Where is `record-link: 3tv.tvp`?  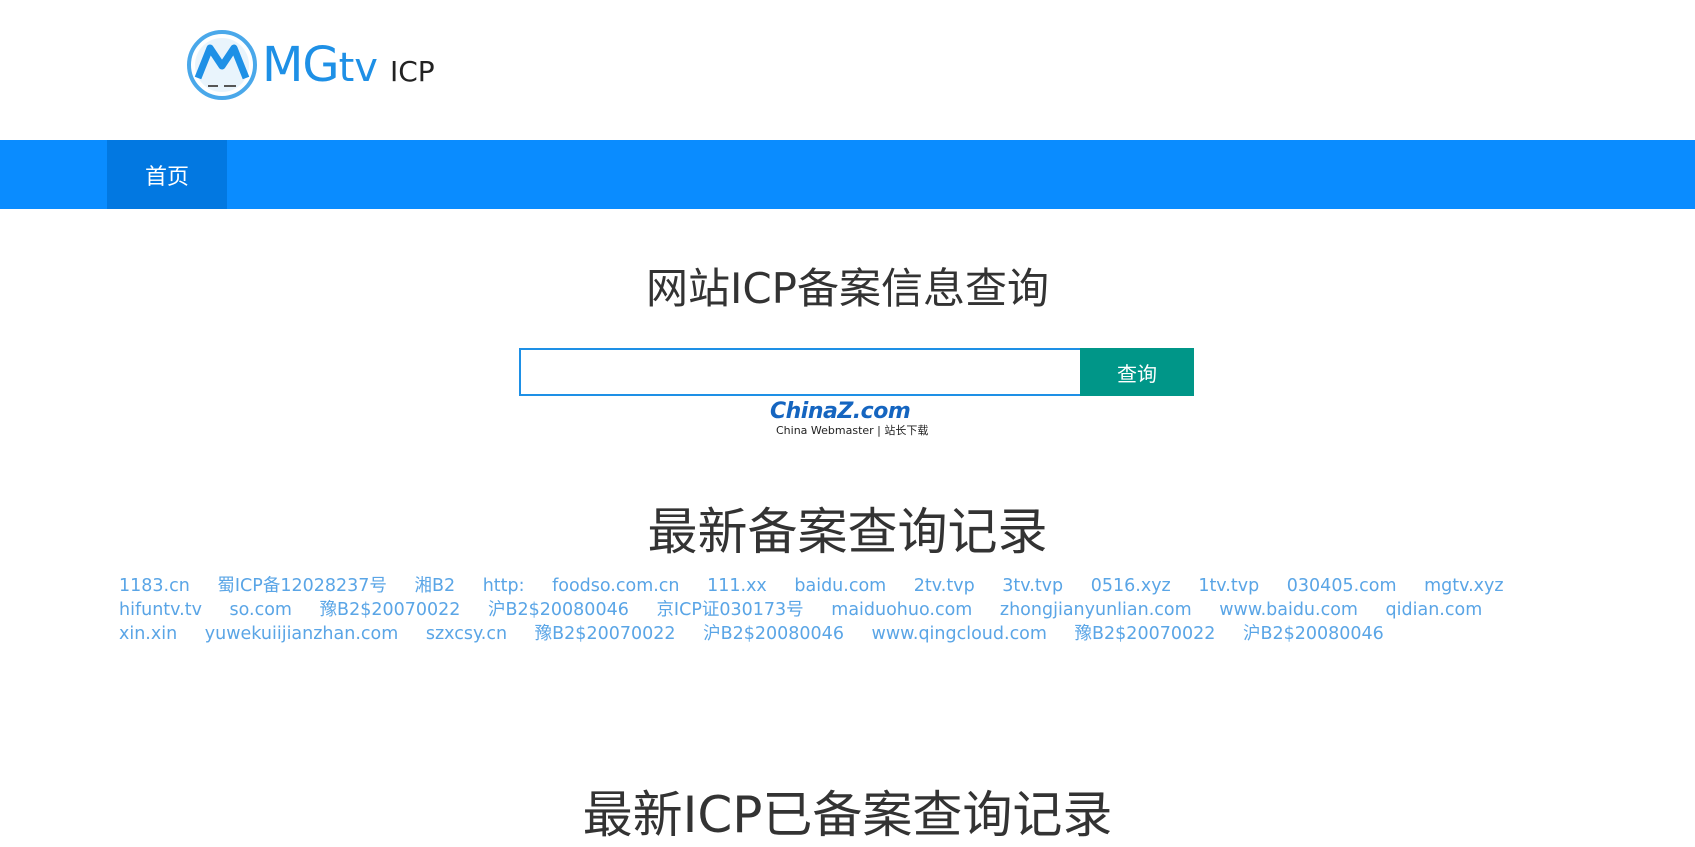
record-link: 3tv.tvp is located at coordinates (1032, 586).